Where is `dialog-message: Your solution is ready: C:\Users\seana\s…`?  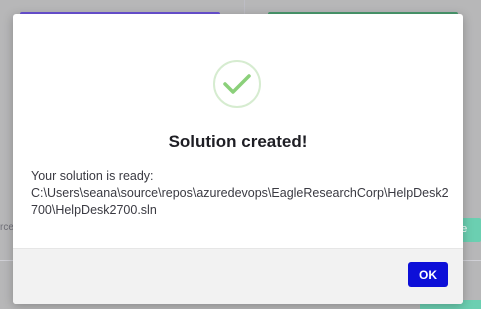
dialog-message: Your solution is ready: C:\Users\seana\s… is located at coordinates (241, 193).